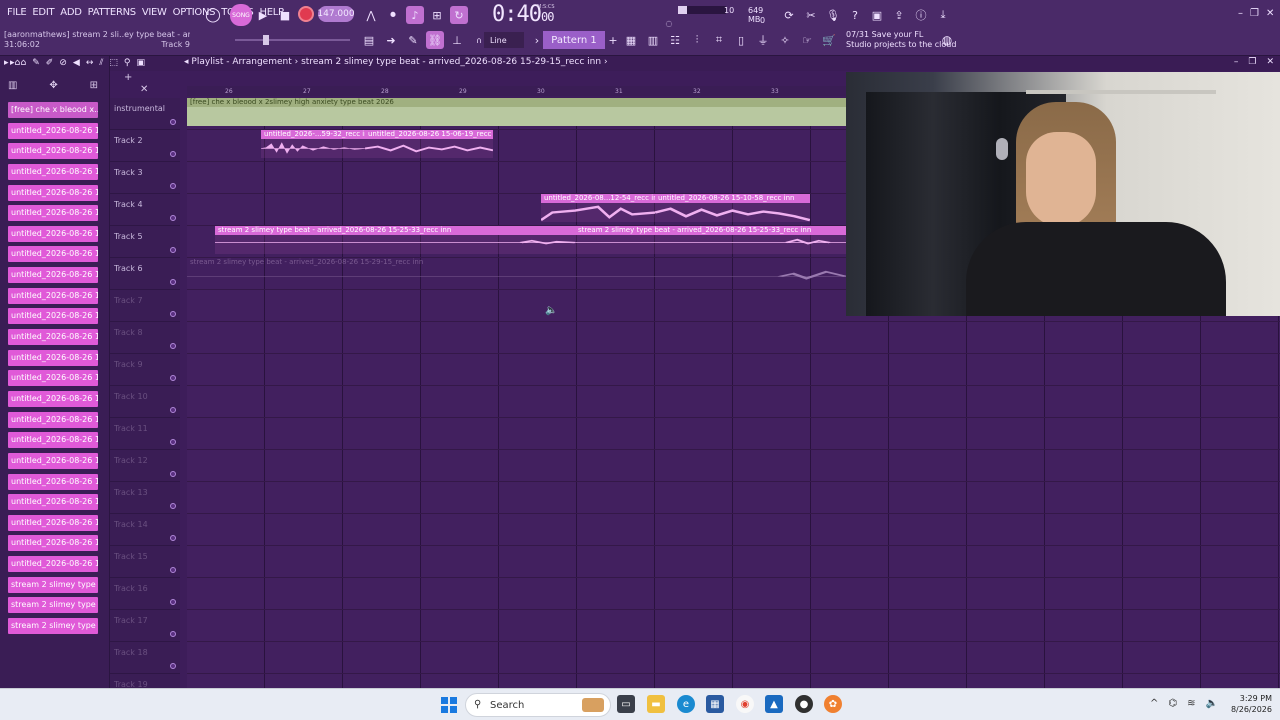 This screenshot has height=720, width=1280. Describe the element at coordinates (145, 434) in the screenshot. I see `track-header: Track 11` at that location.